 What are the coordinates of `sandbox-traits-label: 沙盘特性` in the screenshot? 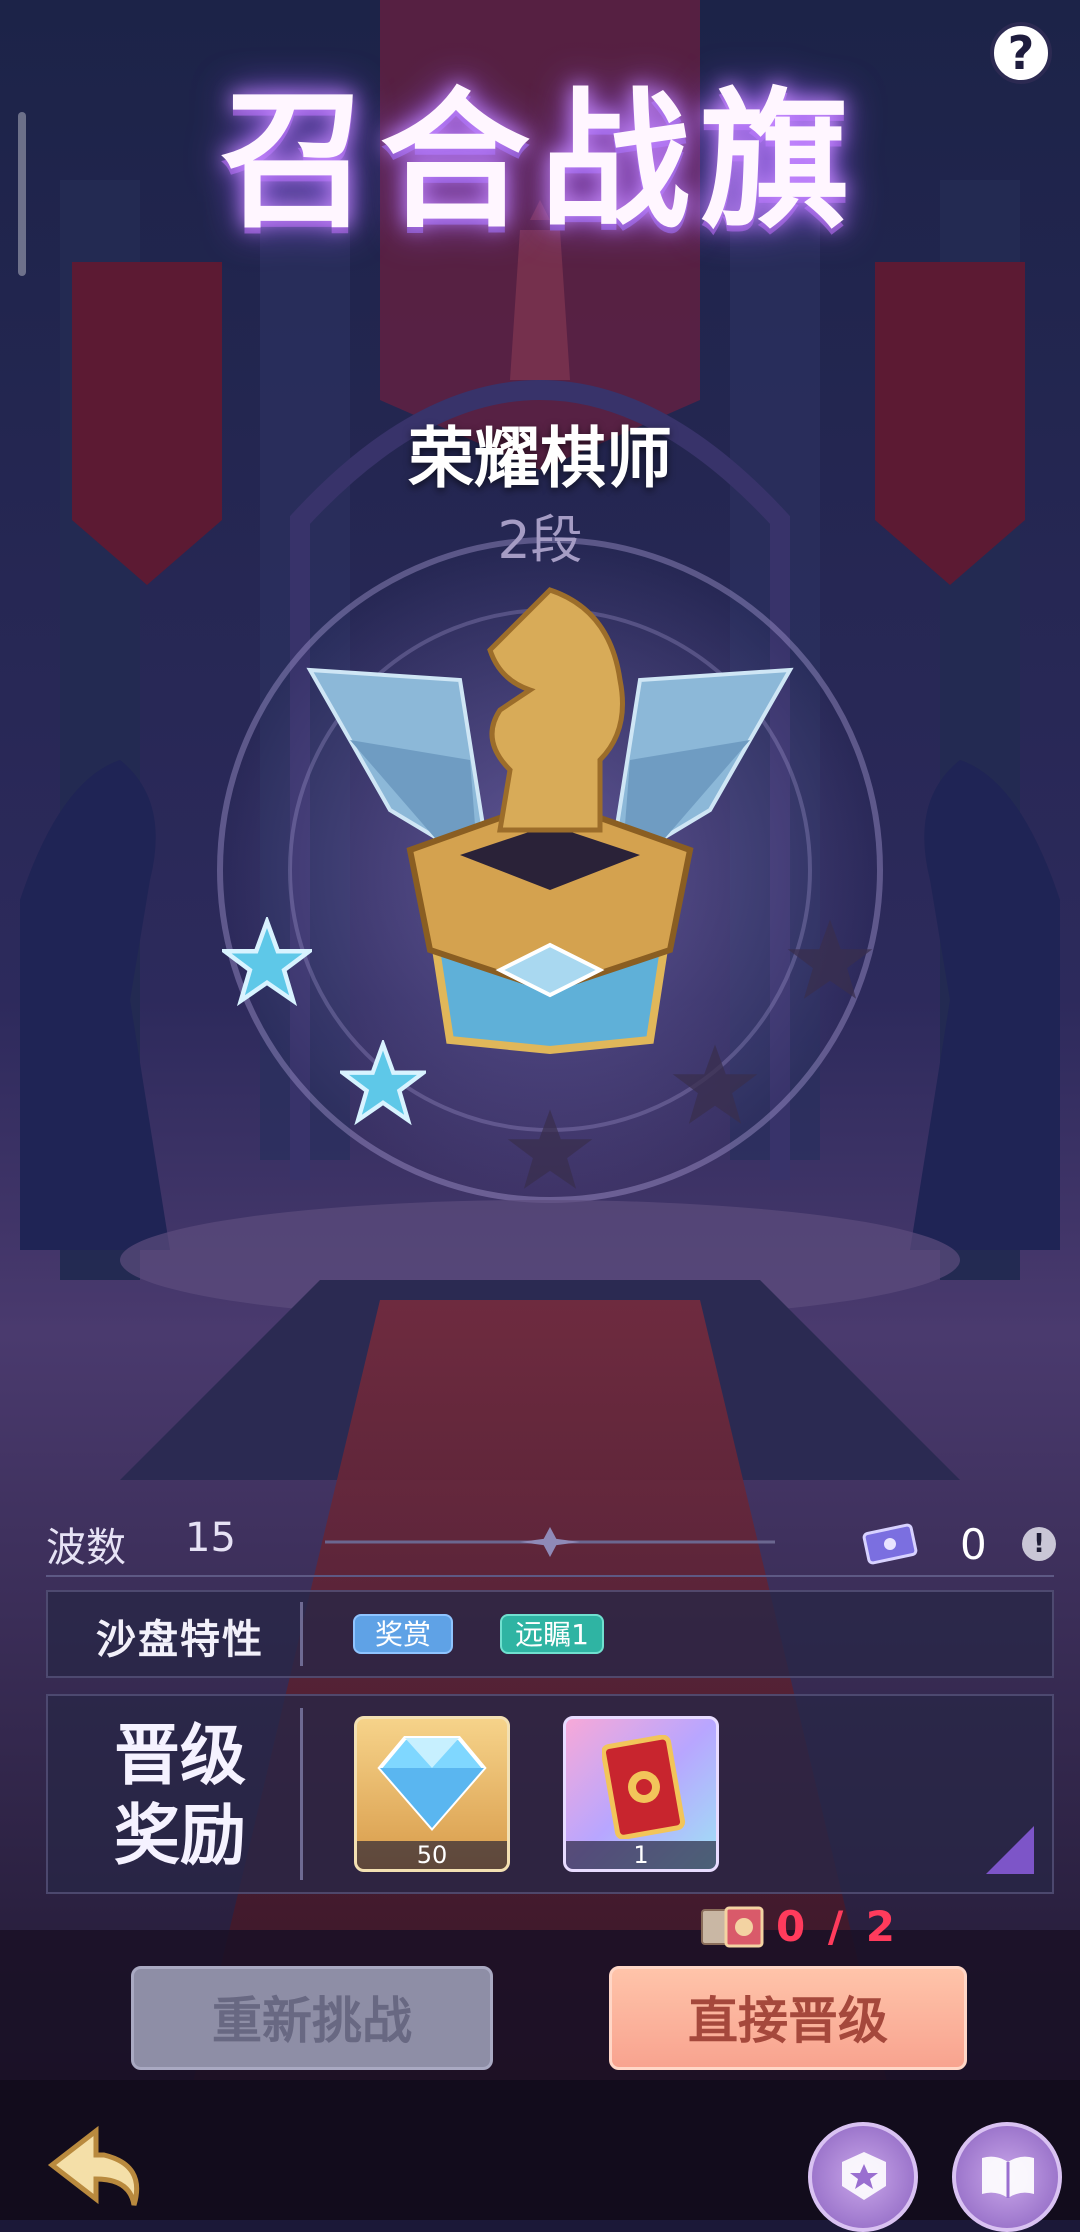 It's located at (180, 1640).